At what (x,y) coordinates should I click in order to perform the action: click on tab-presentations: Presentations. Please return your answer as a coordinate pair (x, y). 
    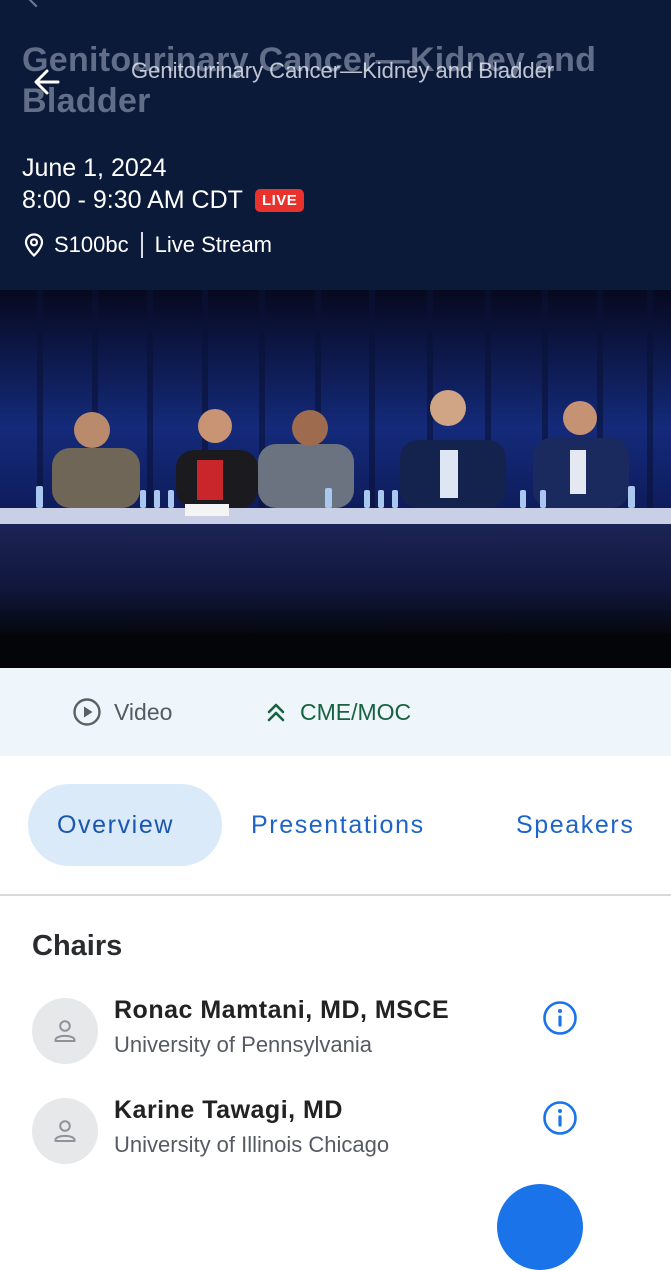
    Looking at the image, I should click on (338, 825).